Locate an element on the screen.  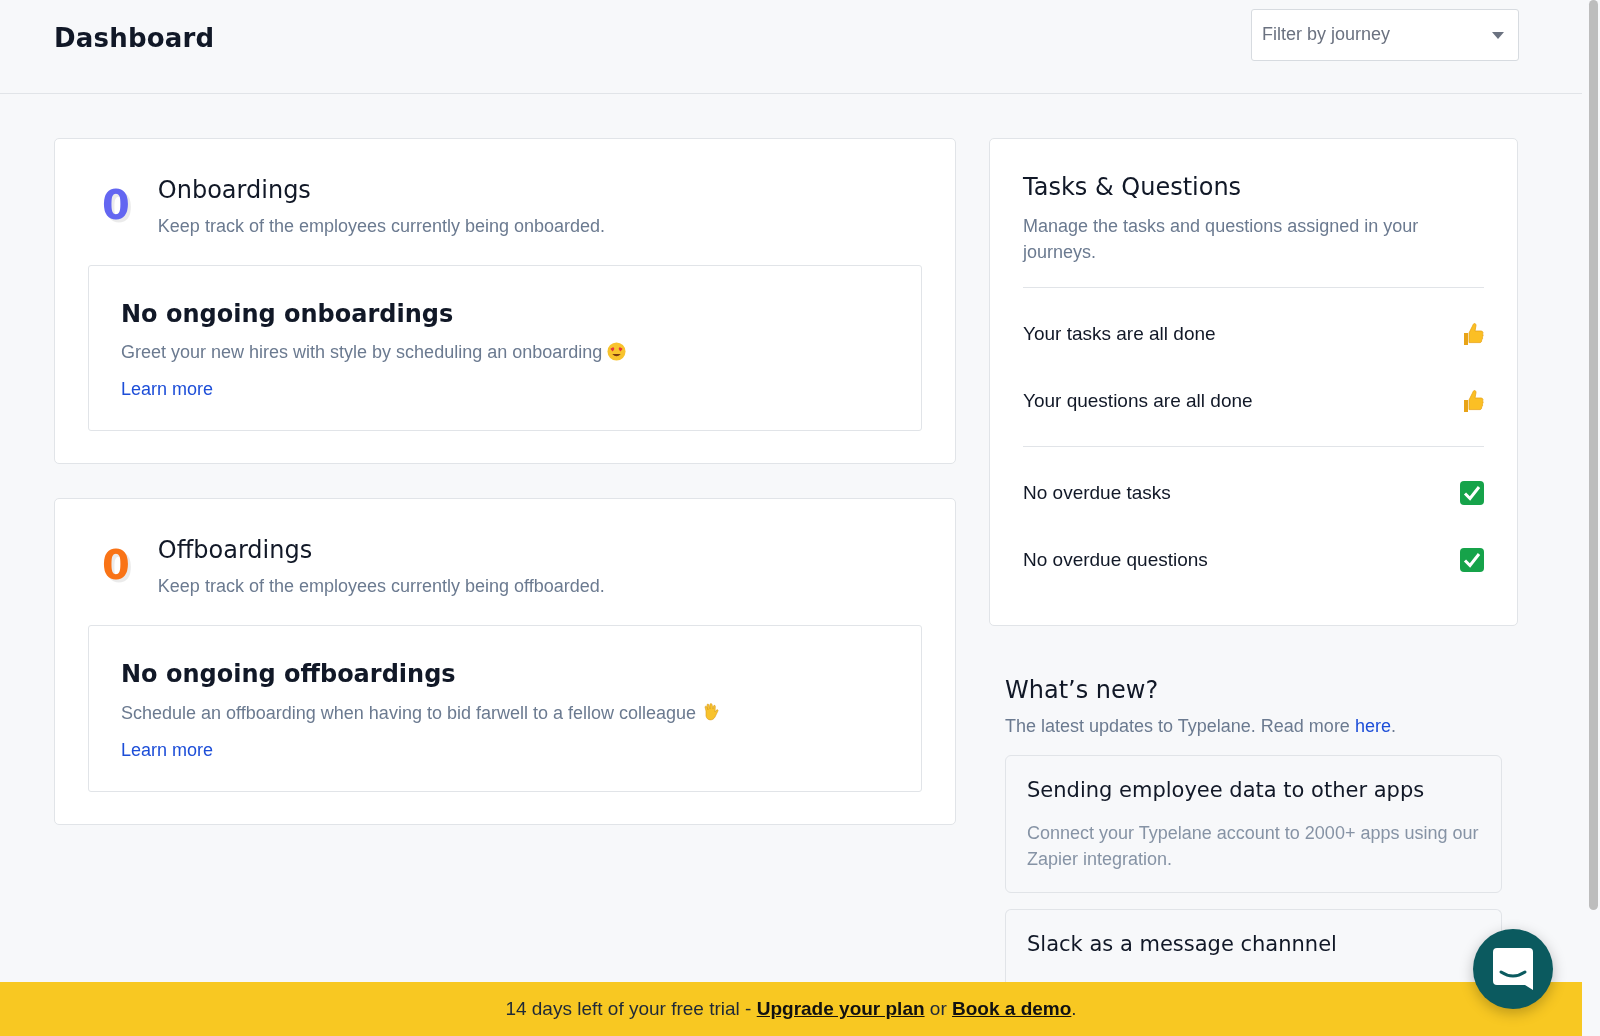
status-text: Your questions are all done is located at coordinates (1138, 400).